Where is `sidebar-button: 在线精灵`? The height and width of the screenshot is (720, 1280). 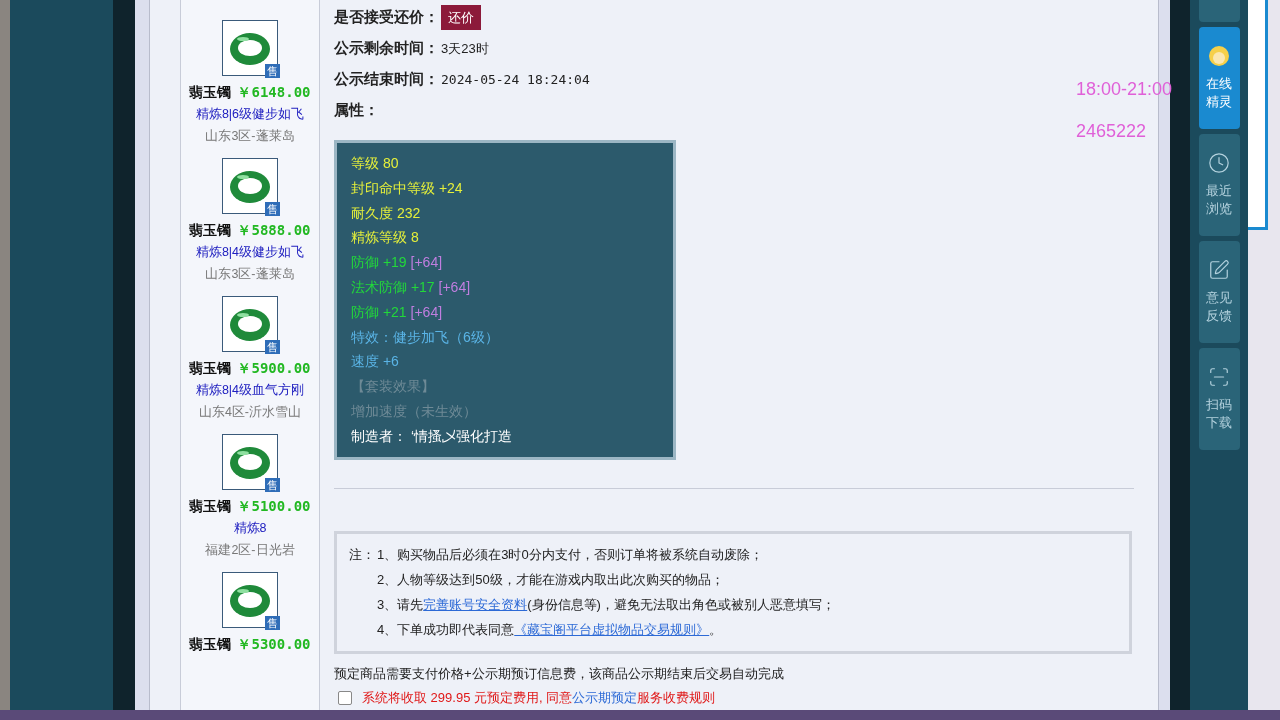
sidebar-button: 在线精灵 is located at coordinates (1219, 78).